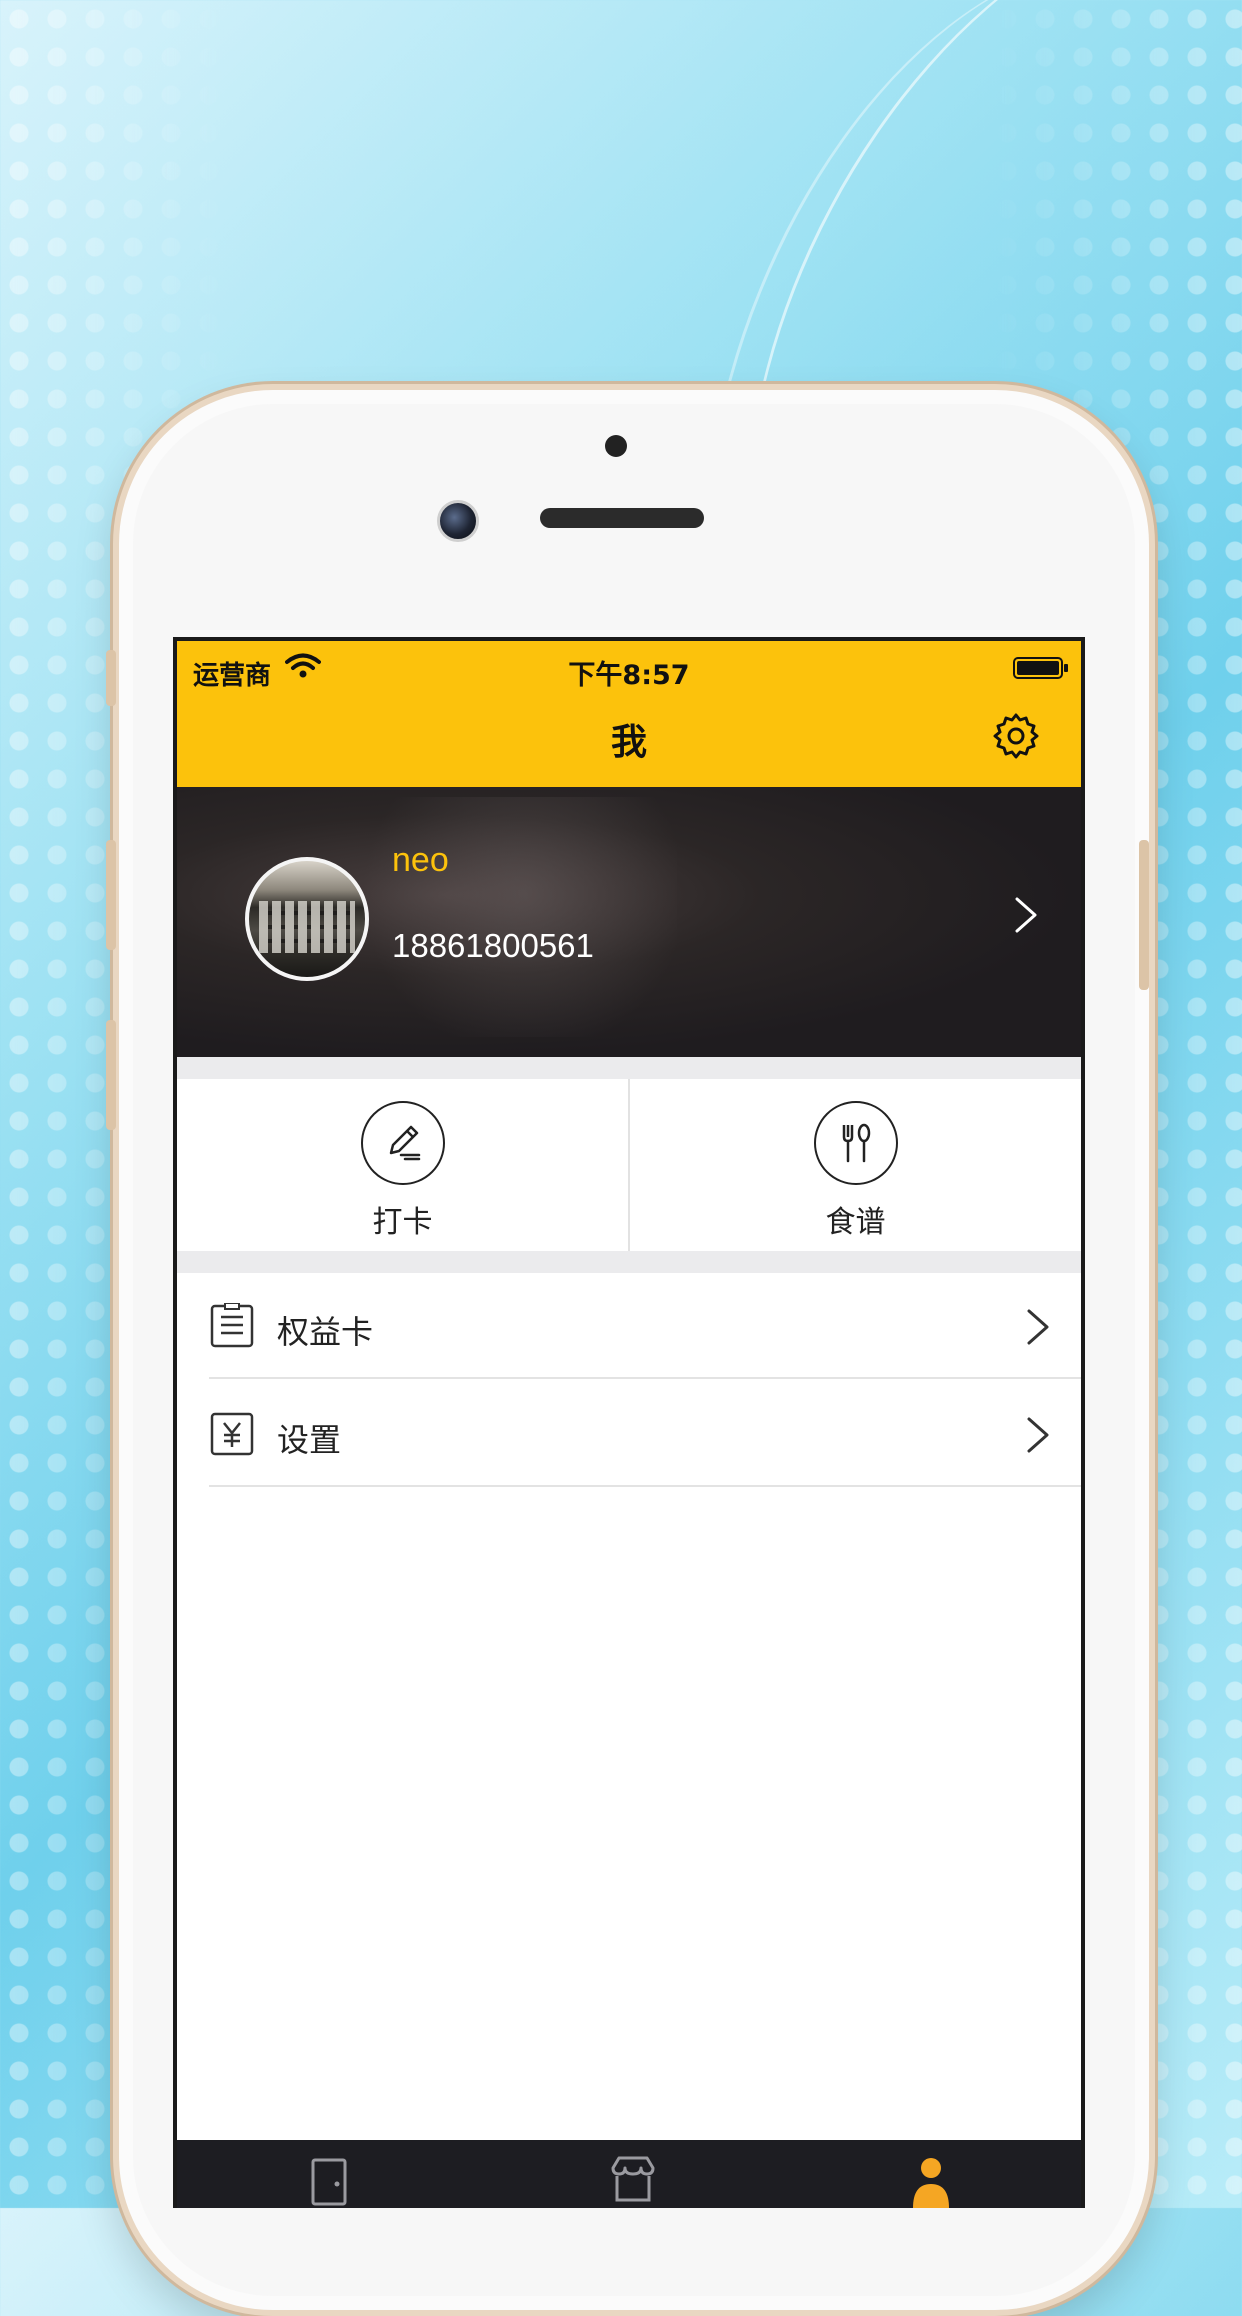 This screenshot has width=1242, height=2316. I want to click on quick-actions: 打卡 食谱, so click(629, 1165).